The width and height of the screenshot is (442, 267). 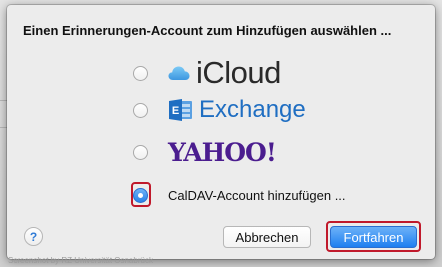 I want to click on option-exchange: E Exchange, so click(x=219, y=110).